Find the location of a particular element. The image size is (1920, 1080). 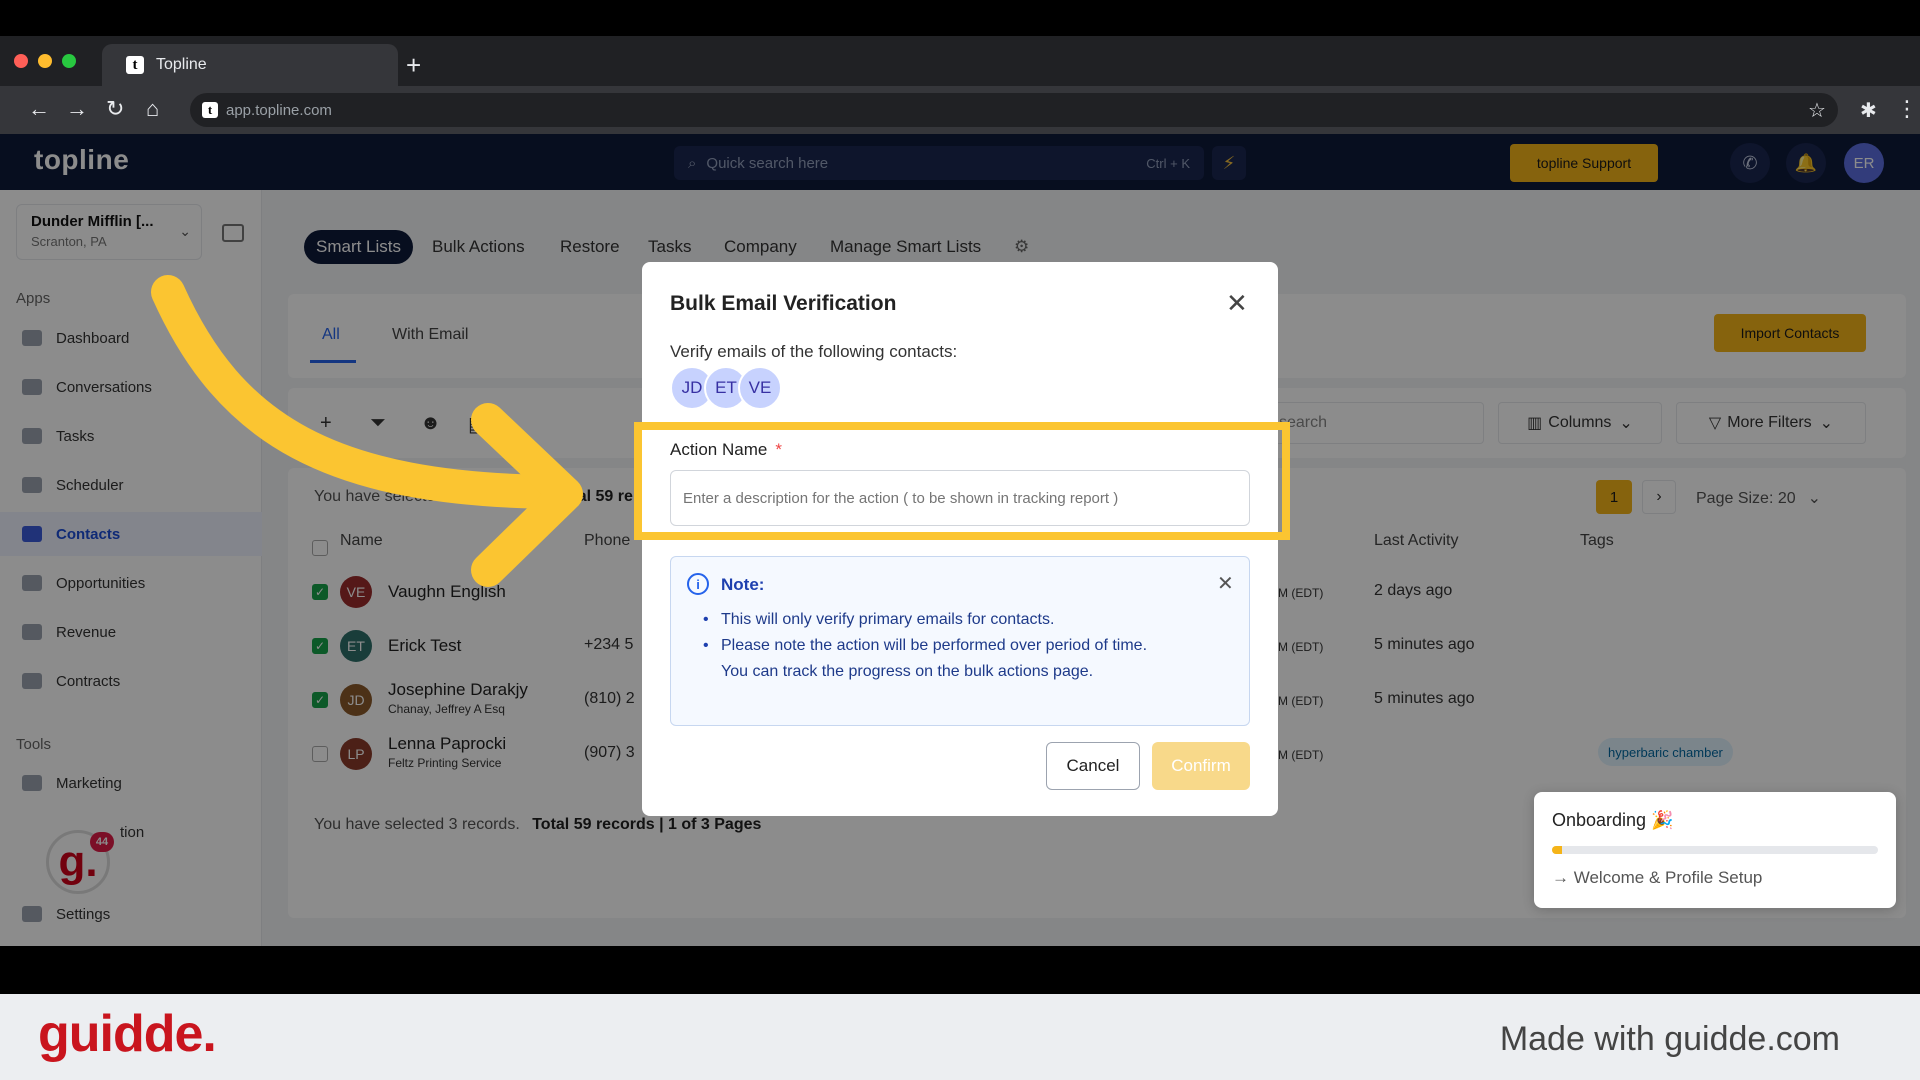

made-with-text: Made with guidde.com is located at coordinates (1670, 1039).